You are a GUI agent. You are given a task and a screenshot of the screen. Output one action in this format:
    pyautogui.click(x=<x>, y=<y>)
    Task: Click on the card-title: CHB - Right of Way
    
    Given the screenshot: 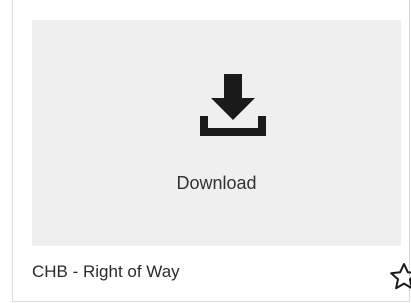 What is the action you would take?
    pyautogui.click(x=106, y=272)
    